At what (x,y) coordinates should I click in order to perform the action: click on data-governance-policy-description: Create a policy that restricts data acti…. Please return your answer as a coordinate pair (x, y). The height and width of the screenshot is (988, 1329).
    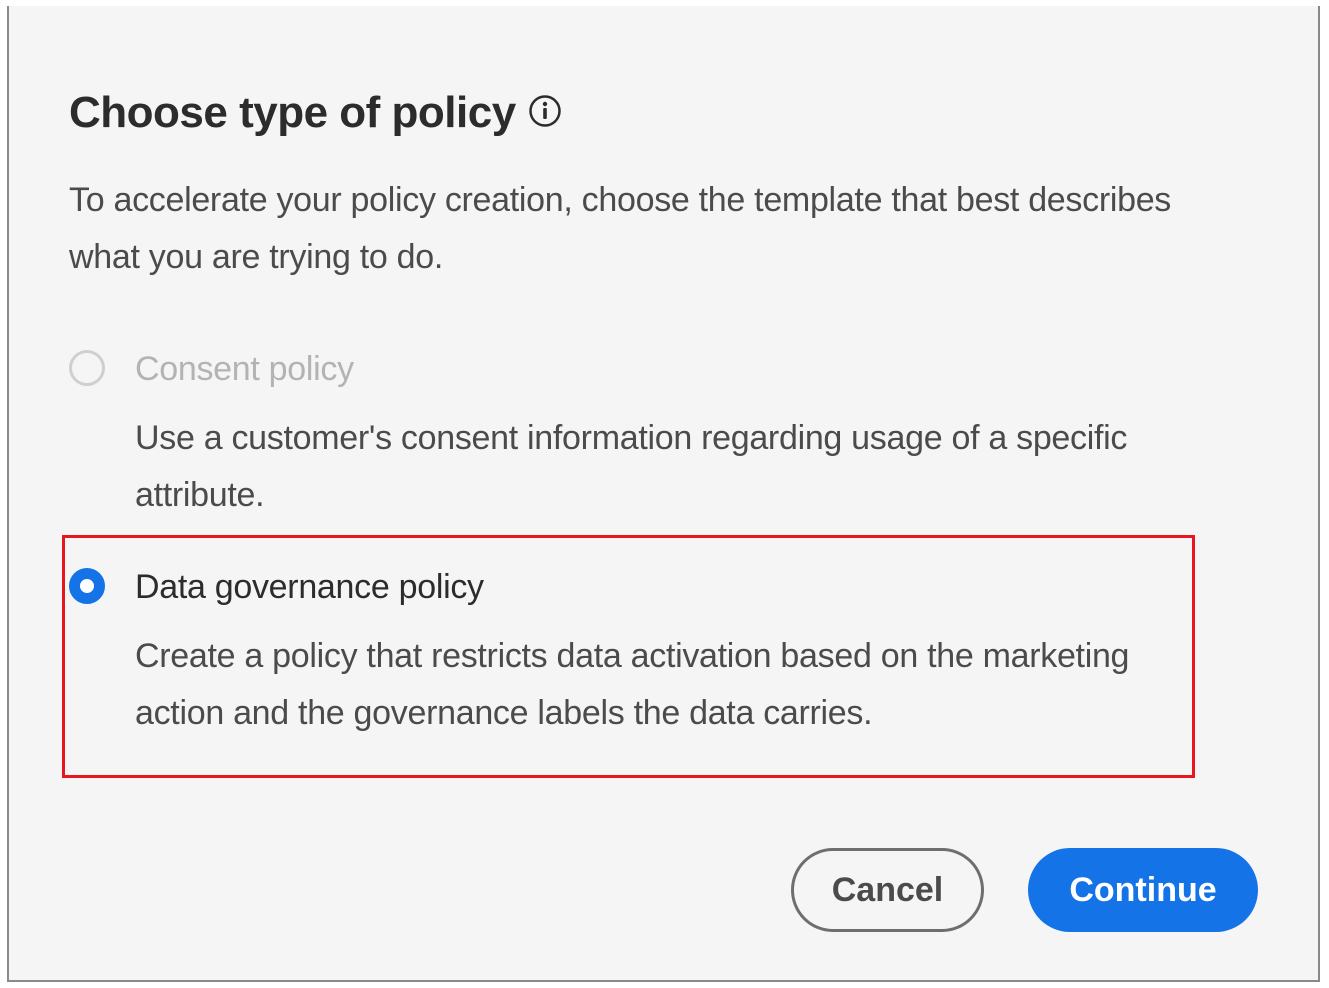
    Looking at the image, I should click on (632, 684).